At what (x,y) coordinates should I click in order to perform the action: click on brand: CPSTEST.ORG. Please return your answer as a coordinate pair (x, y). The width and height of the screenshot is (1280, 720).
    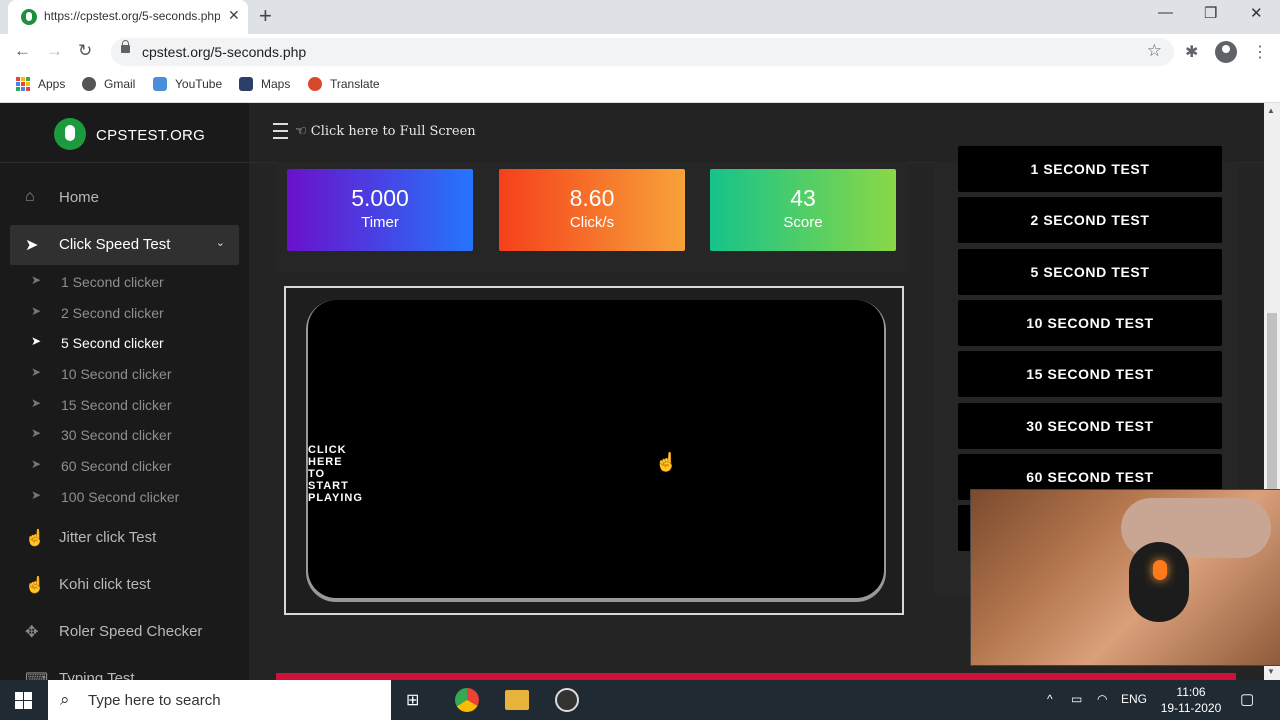
    Looking at the image, I should click on (124, 133).